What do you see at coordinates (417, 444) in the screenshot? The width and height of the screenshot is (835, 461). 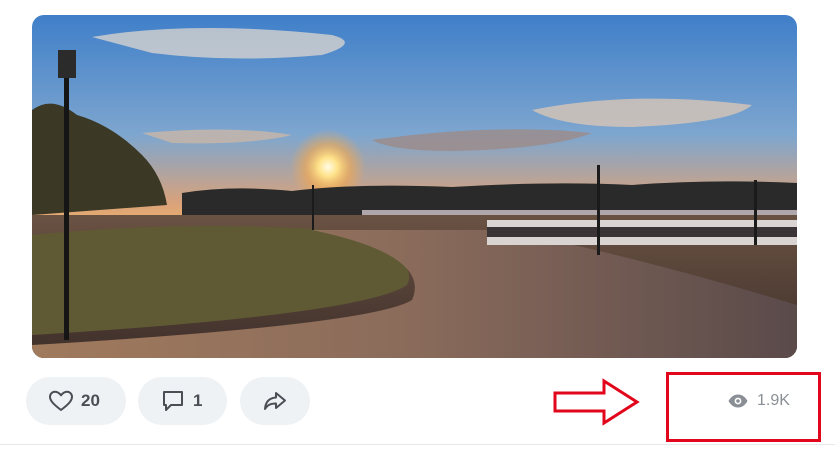 I see `divider` at bounding box center [417, 444].